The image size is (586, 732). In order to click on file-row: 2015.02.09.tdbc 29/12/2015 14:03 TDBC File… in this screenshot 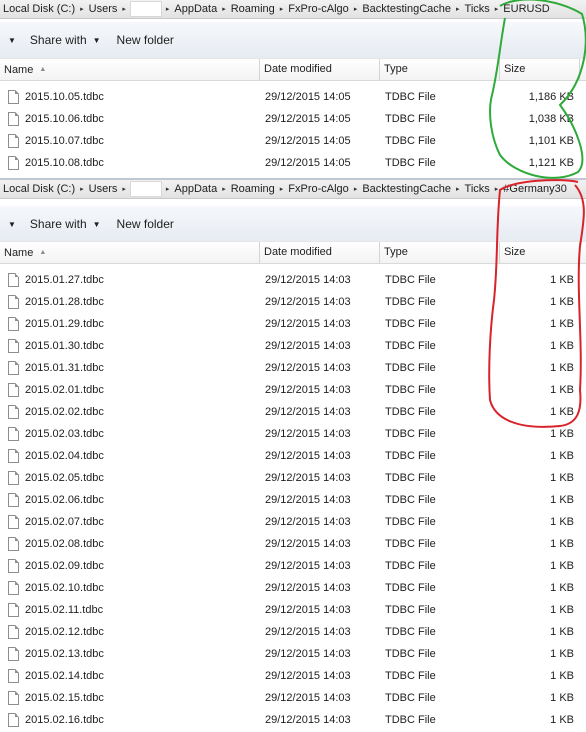, I will do `click(293, 566)`.